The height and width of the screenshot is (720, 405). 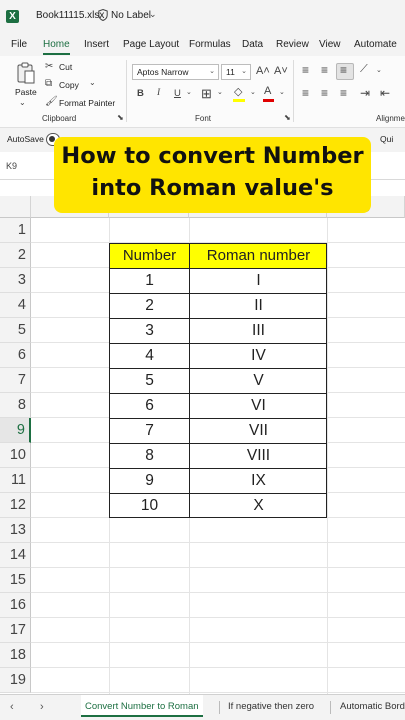 What do you see at coordinates (330, 44) in the screenshot?
I see `tab-view: View` at bounding box center [330, 44].